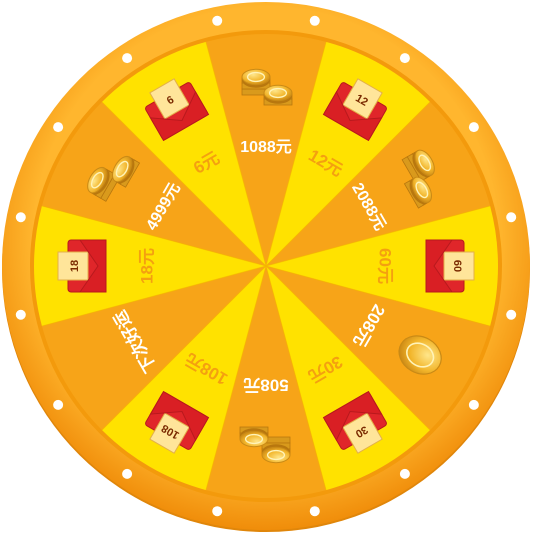 The height and width of the screenshot is (535, 533). What do you see at coordinates (266, 147) in the screenshot?
I see `segment-prize-label: 1088元` at bounding box center [266, 147].